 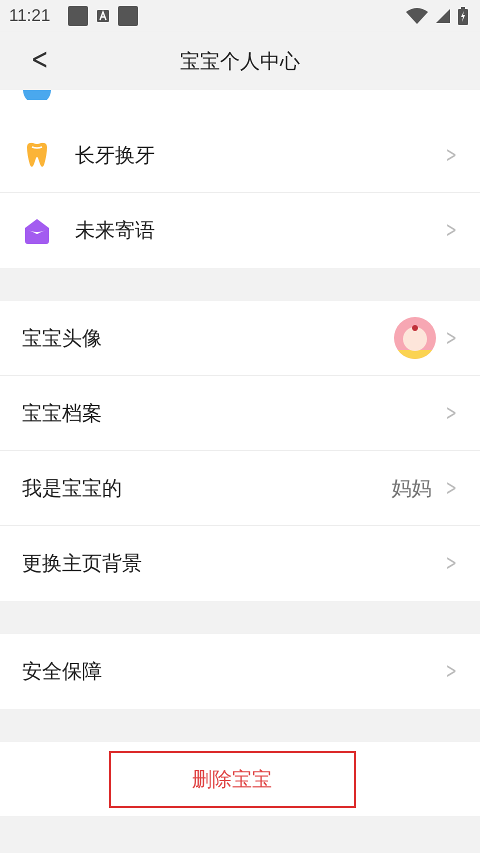 I want to click on settings-row: 长牙换牙 >, so click(x=240, y=155).